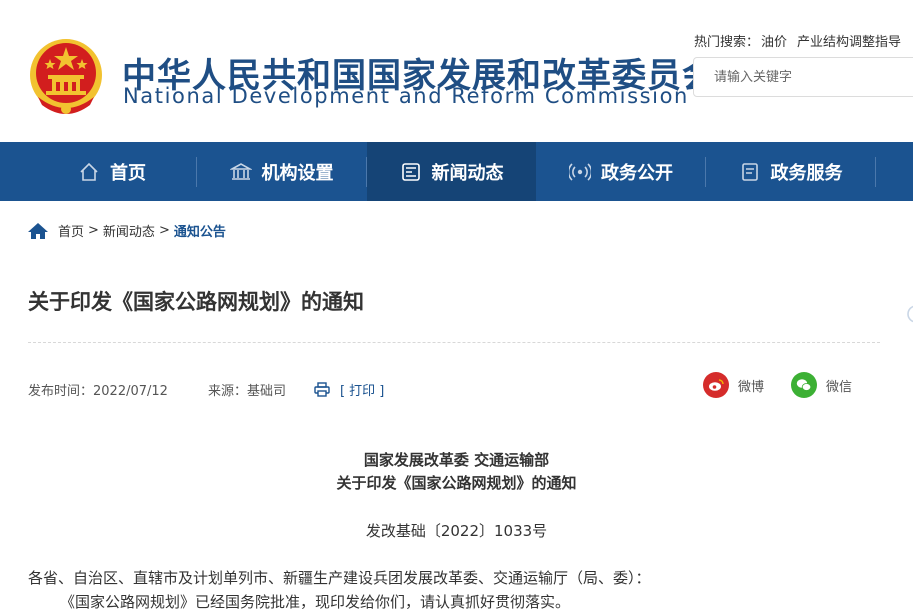 The height and width of the screenshot is (616, 913). Describe the element at coordinates (467, 173) in the screenshot. I see `nav-item-label: 新闻动态` at that location.